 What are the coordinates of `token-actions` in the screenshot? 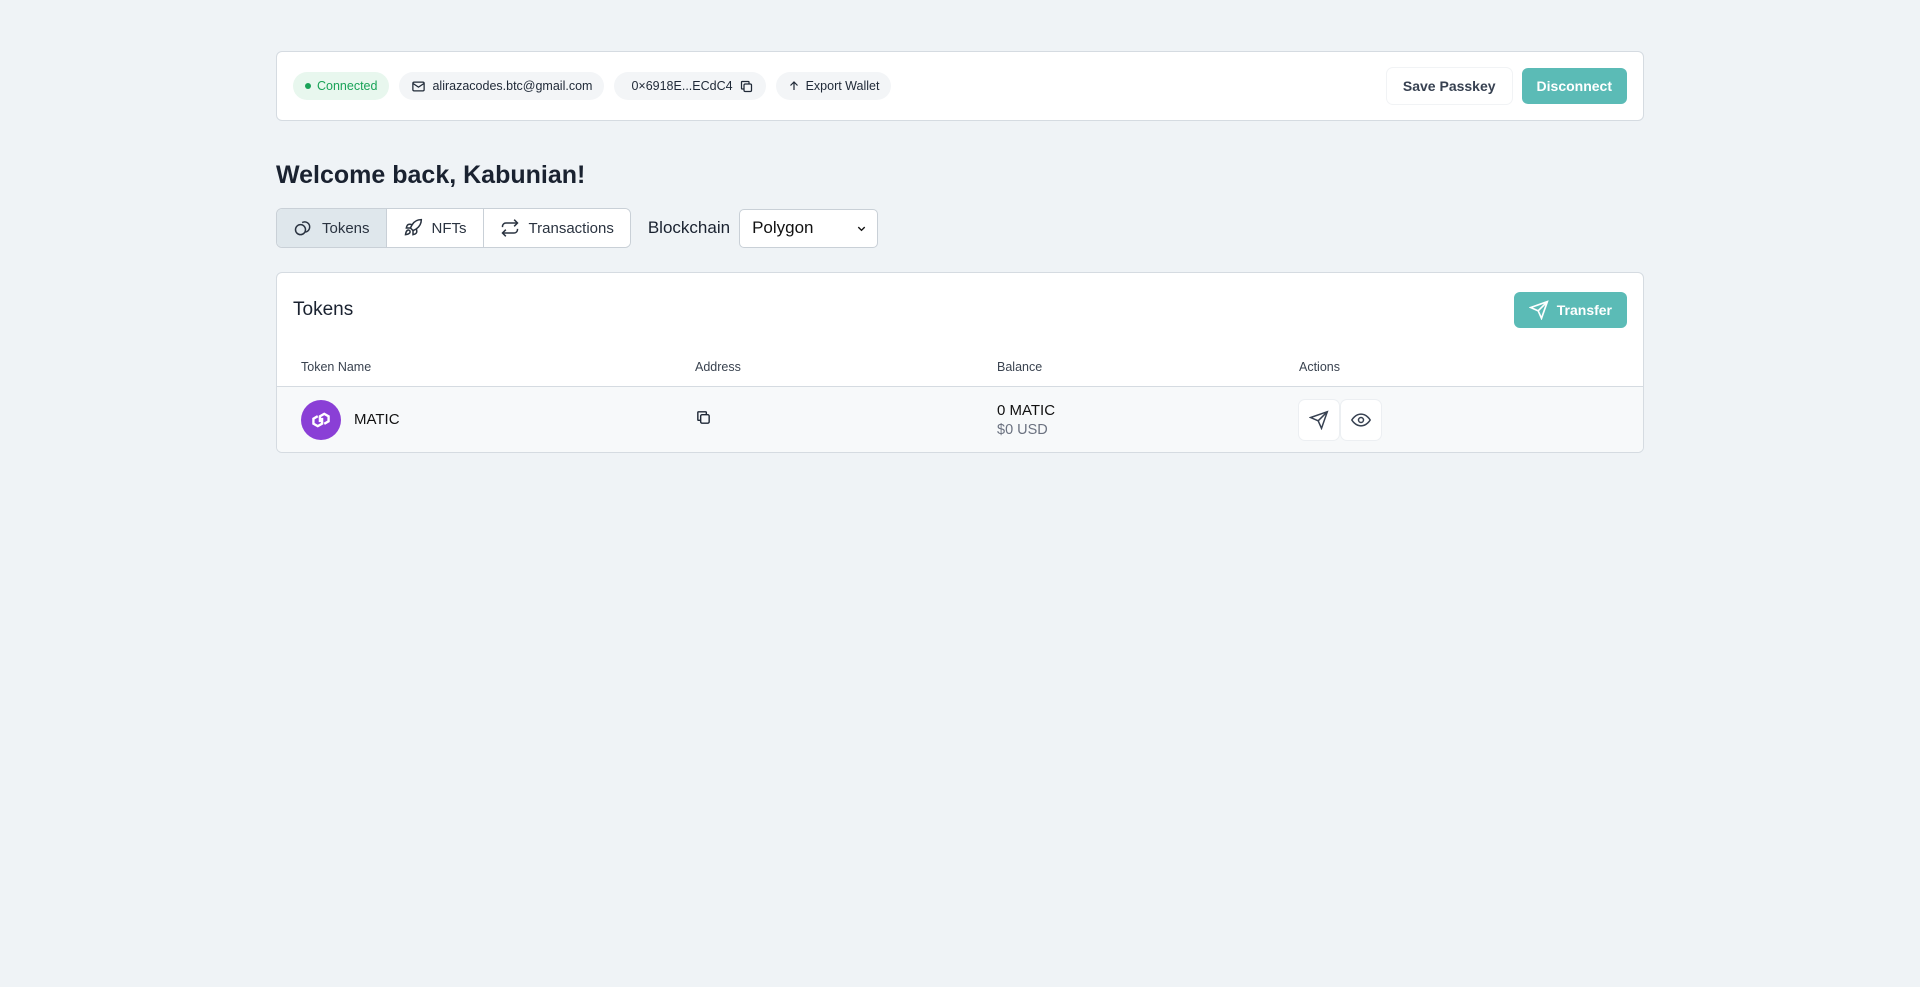 It's located at (1471, 419).